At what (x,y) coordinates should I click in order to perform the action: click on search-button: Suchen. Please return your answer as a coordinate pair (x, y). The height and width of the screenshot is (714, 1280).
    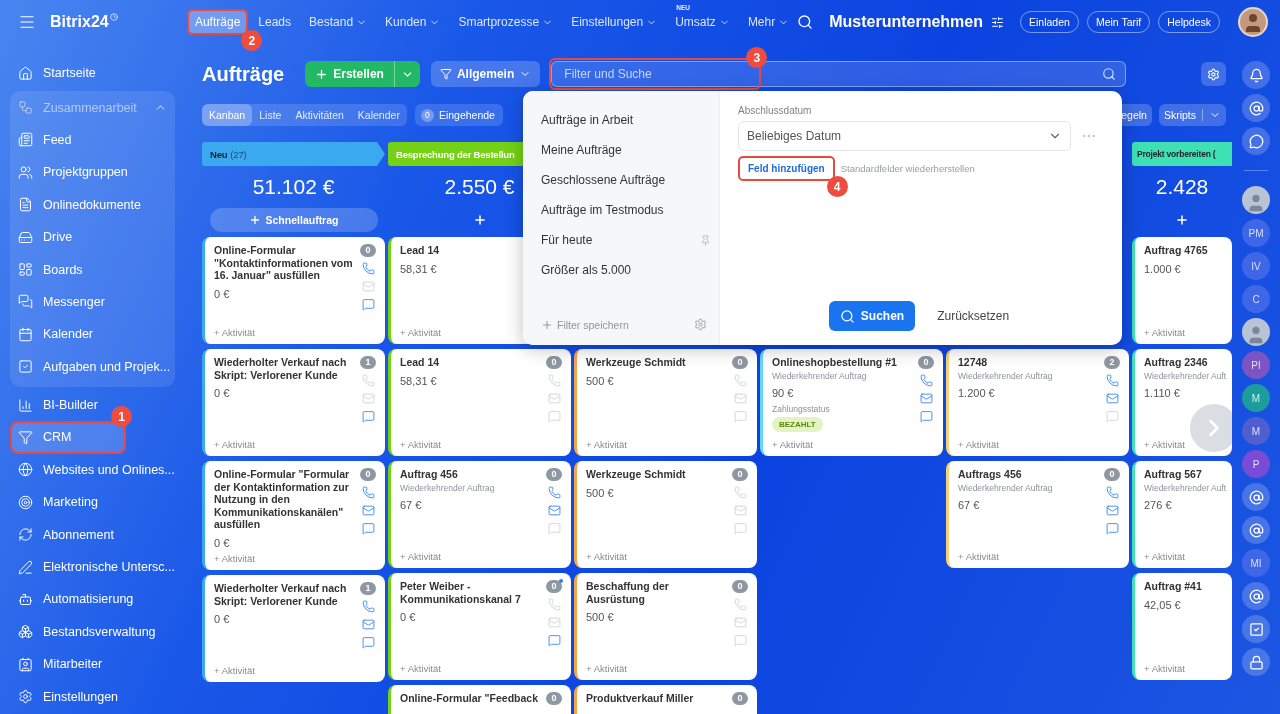
    Looking at the image, I should click on (872, 316).